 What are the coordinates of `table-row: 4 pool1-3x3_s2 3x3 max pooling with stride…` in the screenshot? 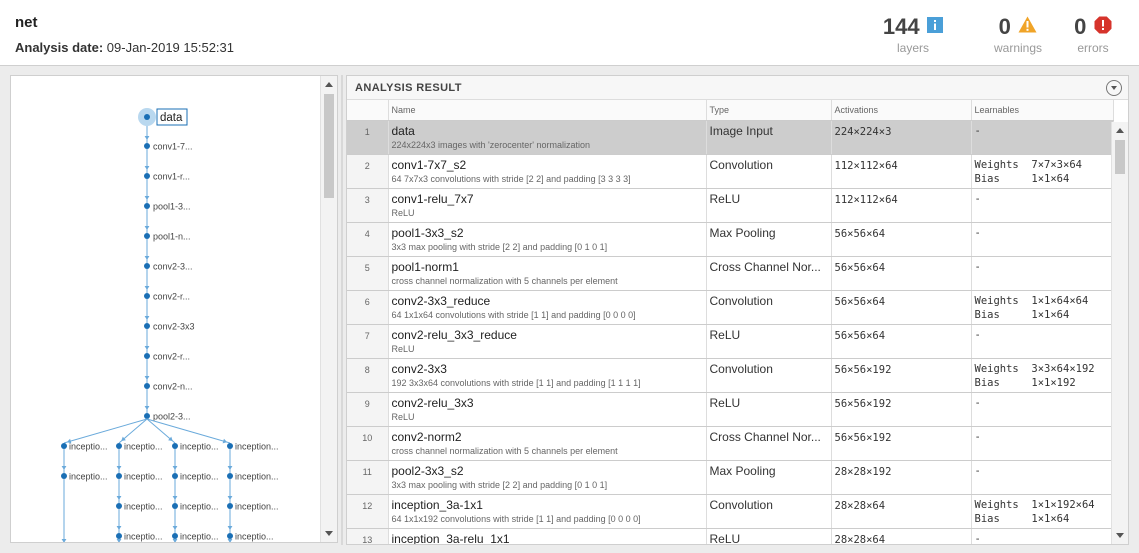 It's located at (730, 239).